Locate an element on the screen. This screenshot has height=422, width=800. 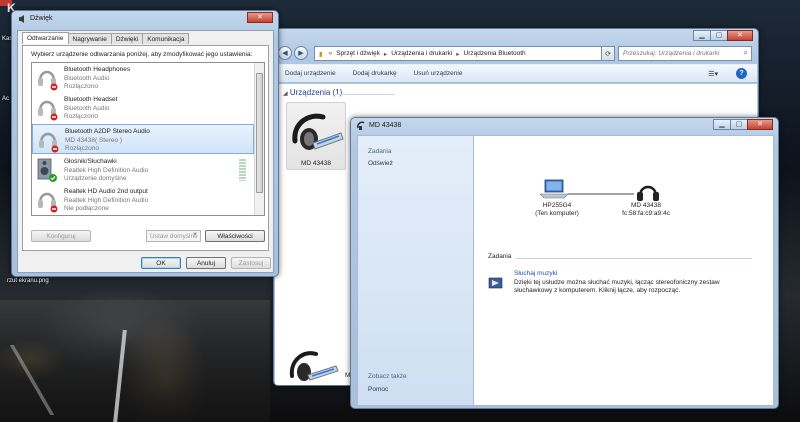
device-tile-md43438: MD 43438 is located at coordinates (316, 136).